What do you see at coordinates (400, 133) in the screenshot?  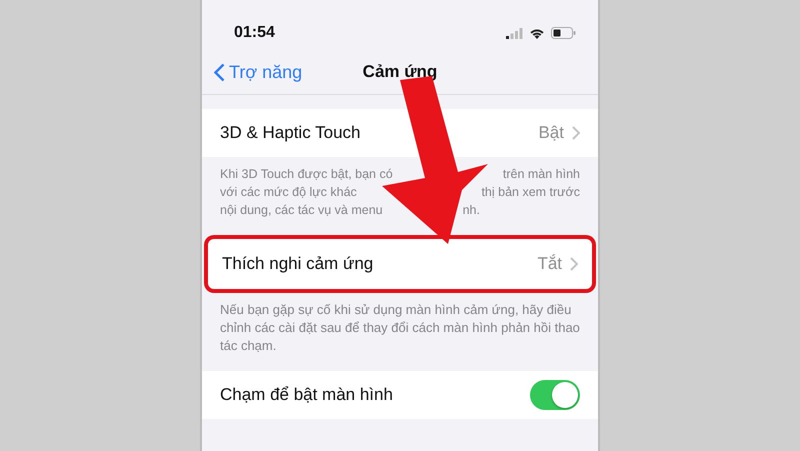 I see `settings-row: 3D & Haptic Touch Bật` at bounding box center [400, 133].